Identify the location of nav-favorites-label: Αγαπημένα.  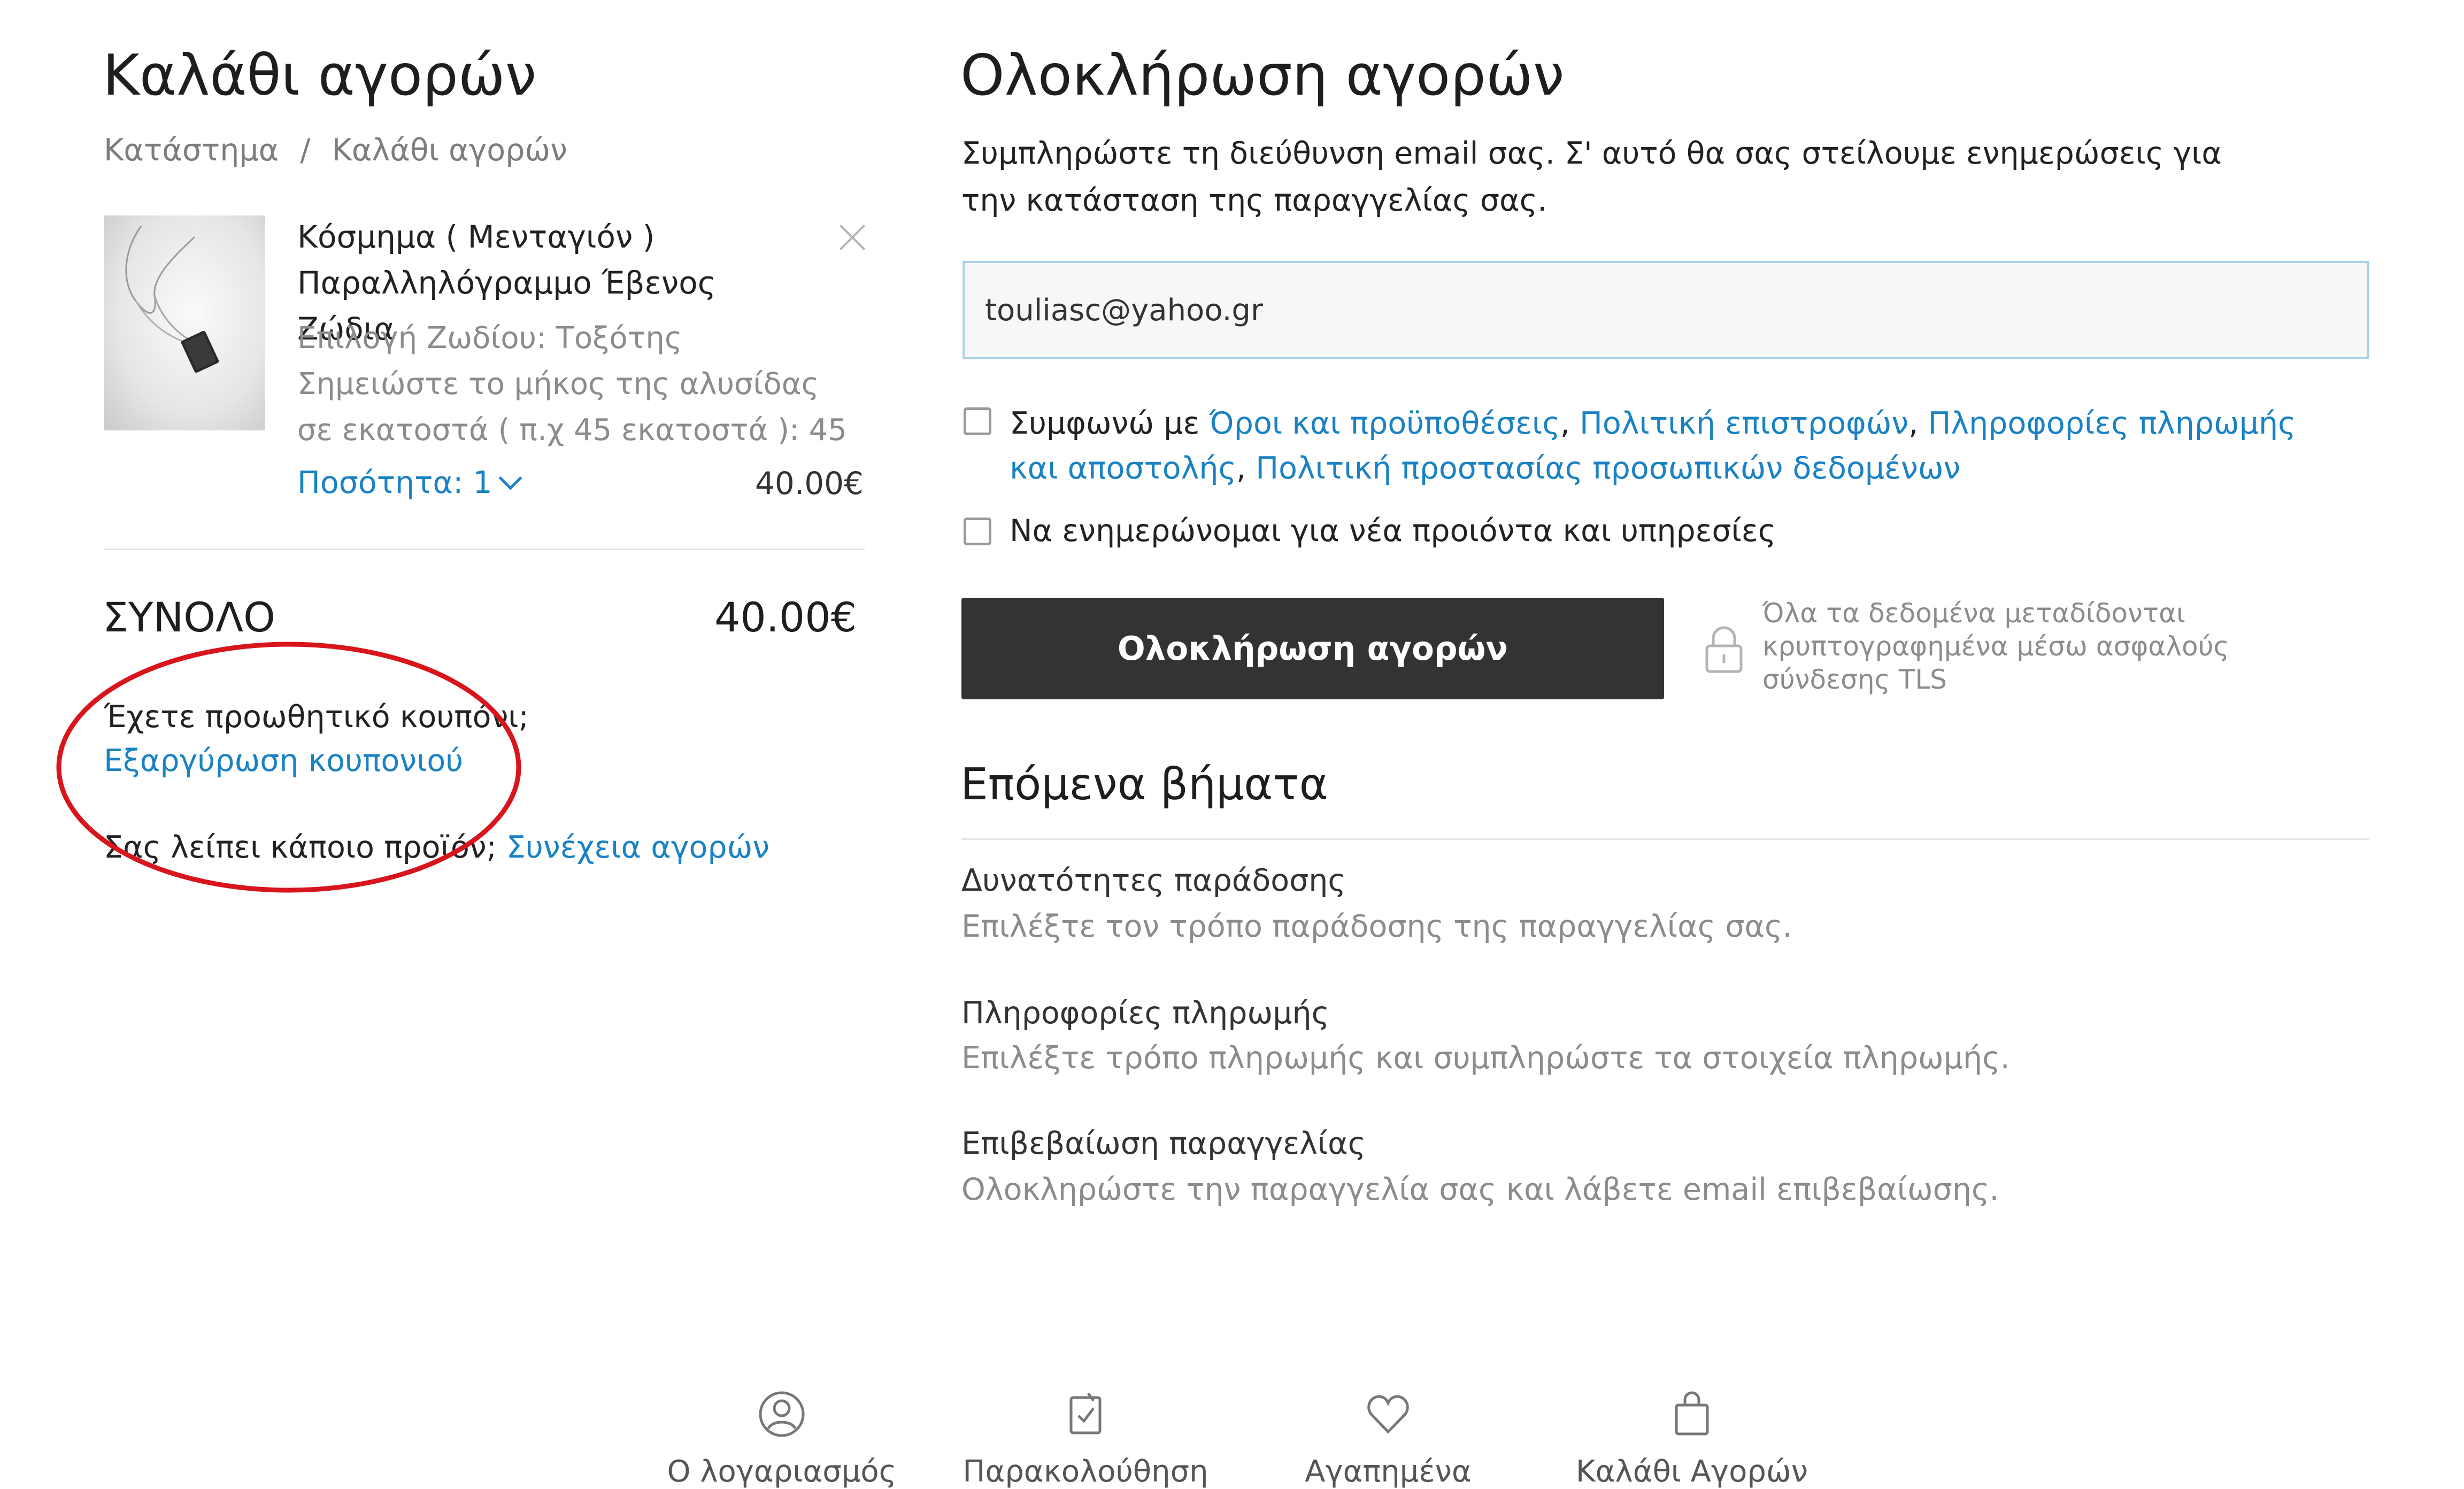
(1388, 1471).